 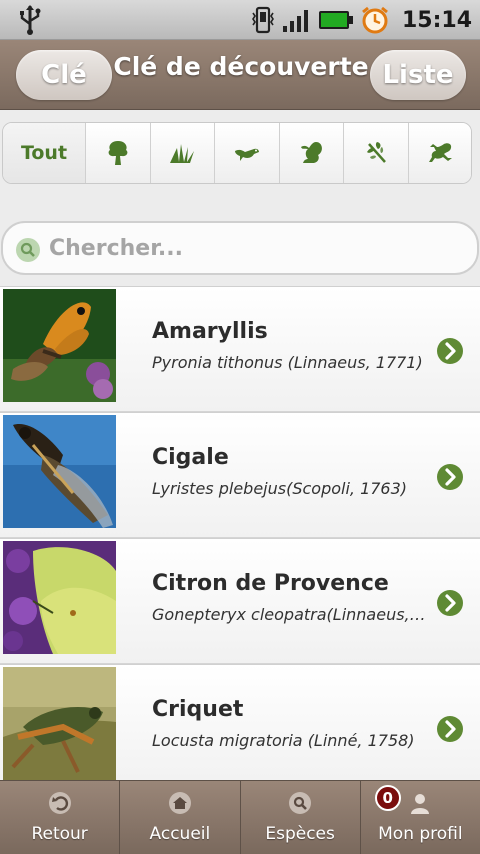 I want to click on species-common-name: Amaryllis, so click(x=210, y=331).